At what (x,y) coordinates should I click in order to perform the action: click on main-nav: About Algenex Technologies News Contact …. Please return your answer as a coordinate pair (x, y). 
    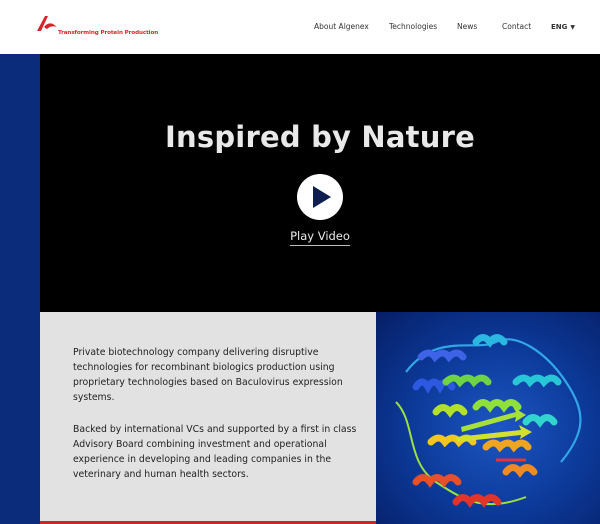
    Looking at the image, I should click on (300, 28).